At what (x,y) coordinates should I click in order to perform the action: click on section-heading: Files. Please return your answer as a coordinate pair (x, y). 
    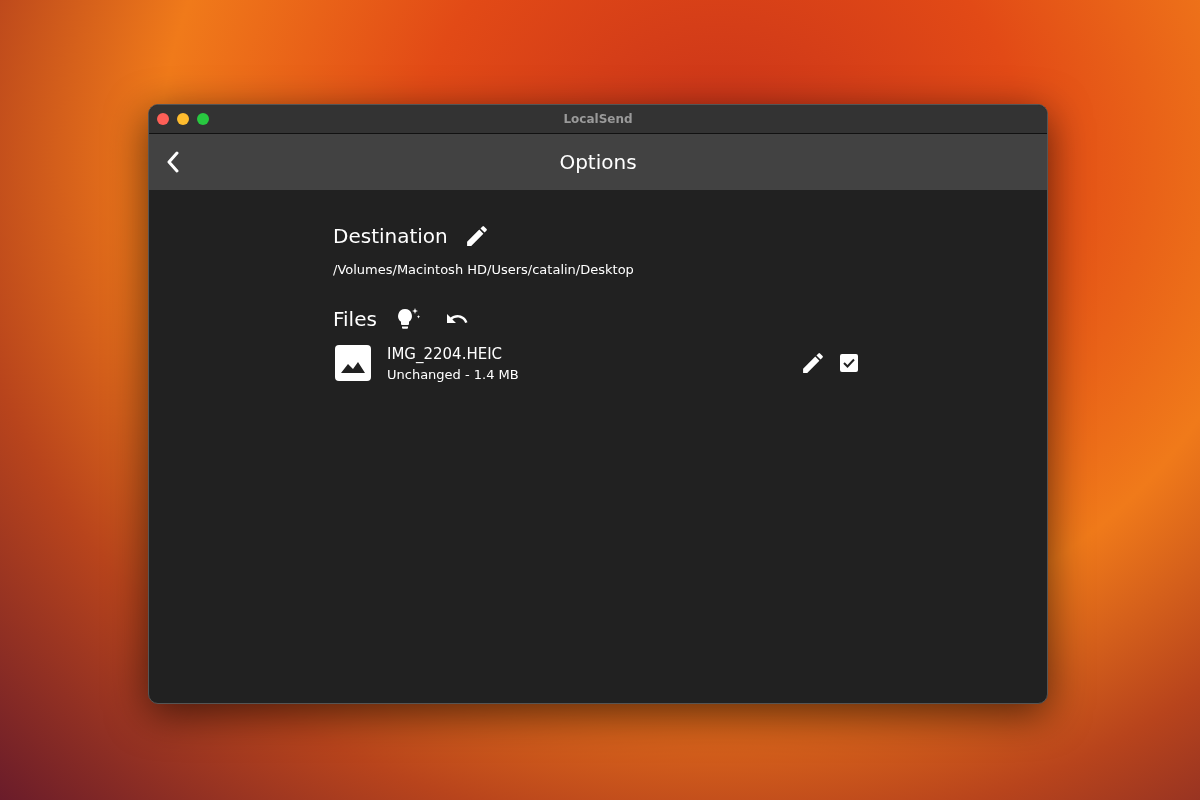
    Looking at the image, I should click on (355, 319).